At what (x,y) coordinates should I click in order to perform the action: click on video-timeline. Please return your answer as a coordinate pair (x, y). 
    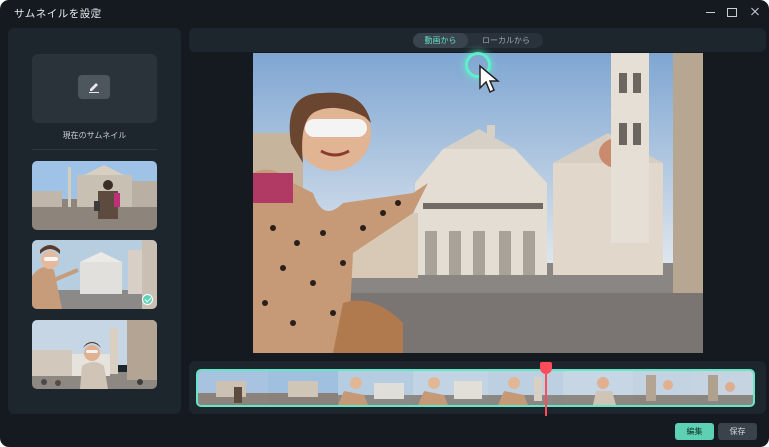
    Looking at the image, I should click on (477, 387).